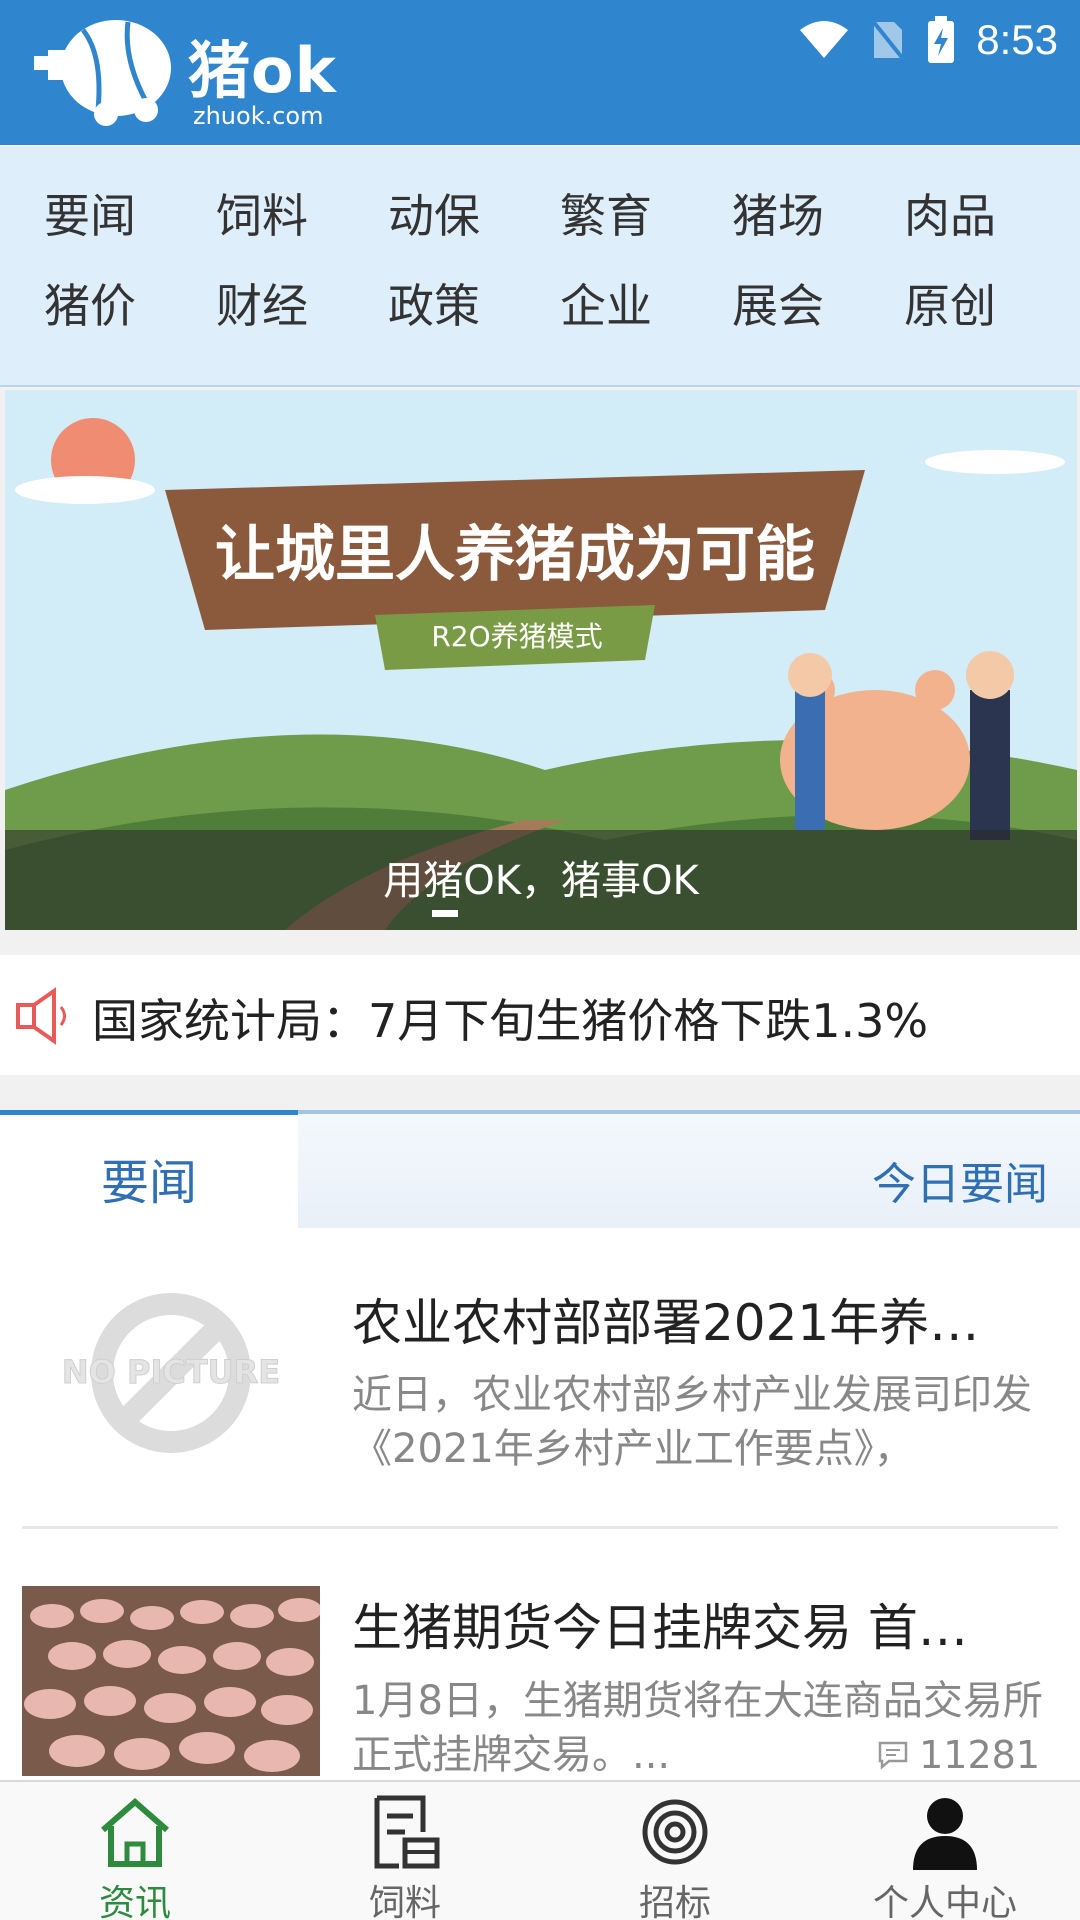 Image resolution: width=1080 pixels, height=1920 pixels. What do you see at coordinates (622, 216) in the screenshot?
I see `category-fanyu: 繁育` at bounding box center [622, 216].